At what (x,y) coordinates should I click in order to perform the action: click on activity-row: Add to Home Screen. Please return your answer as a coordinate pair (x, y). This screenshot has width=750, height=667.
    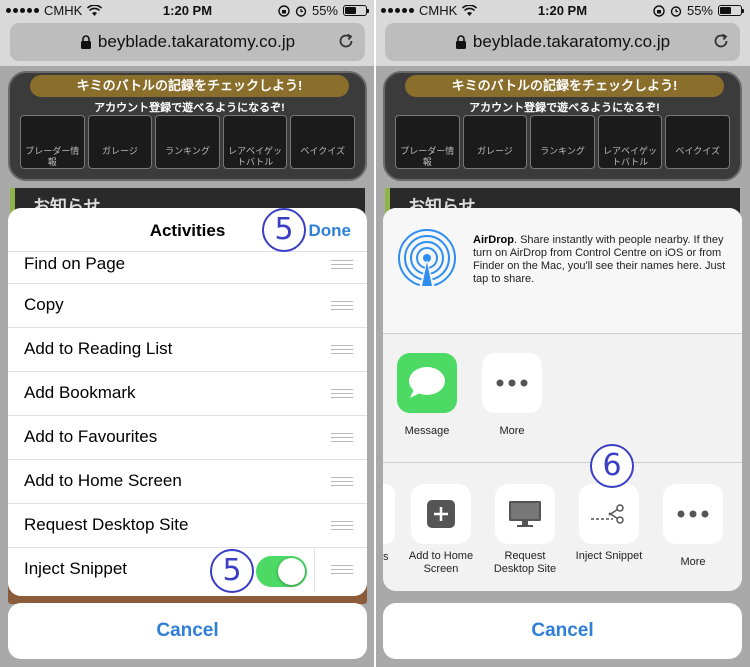
    Looking at the image, I should click on (187, 482).